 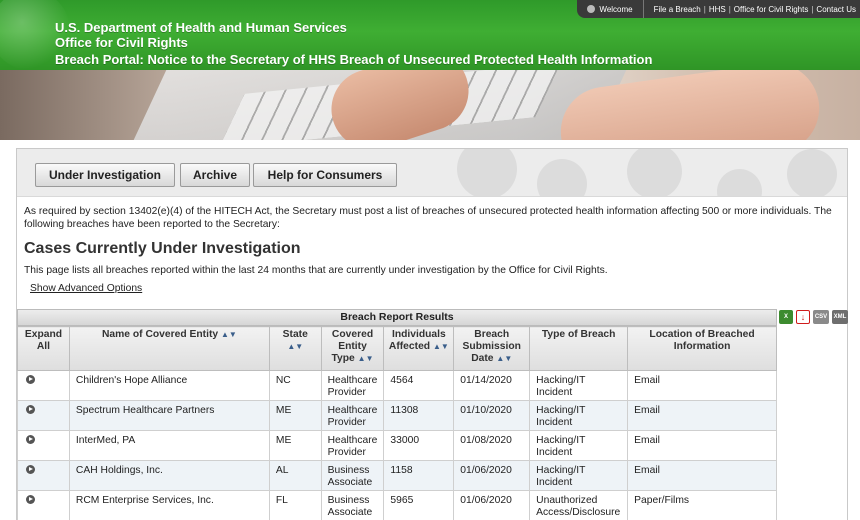 I want to click on page-title: Cases Currently Under Investigation, so click(x=162, y=248).